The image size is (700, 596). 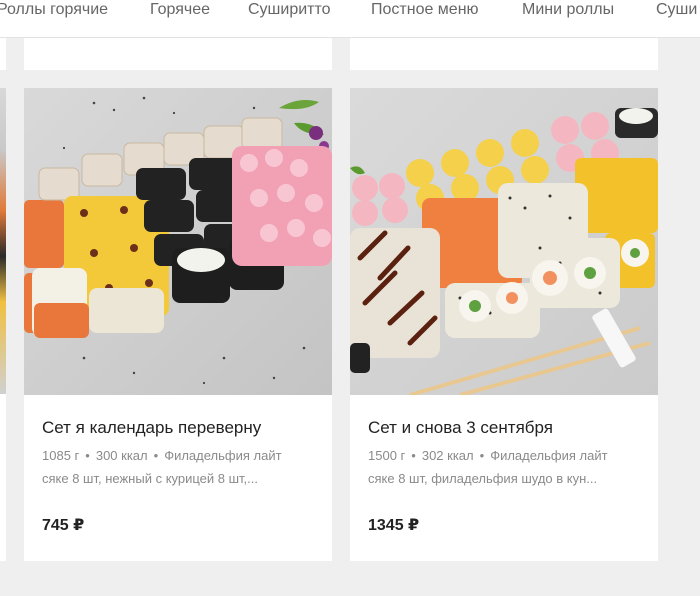 I want to click on product-weight: 1085 г, so click(x=61, y=455).